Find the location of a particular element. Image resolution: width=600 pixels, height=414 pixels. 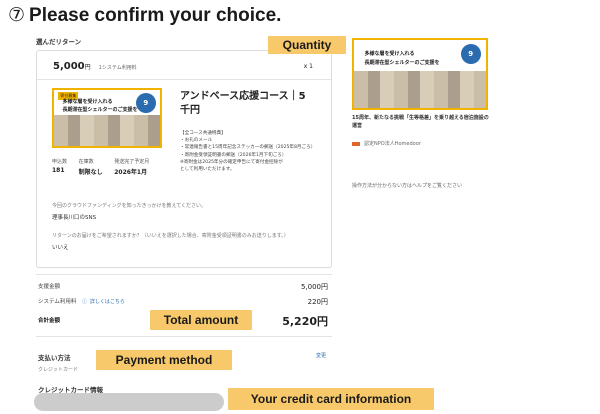

course-desc-line: として利用いただけます。 is located at coordinates (207, 170).